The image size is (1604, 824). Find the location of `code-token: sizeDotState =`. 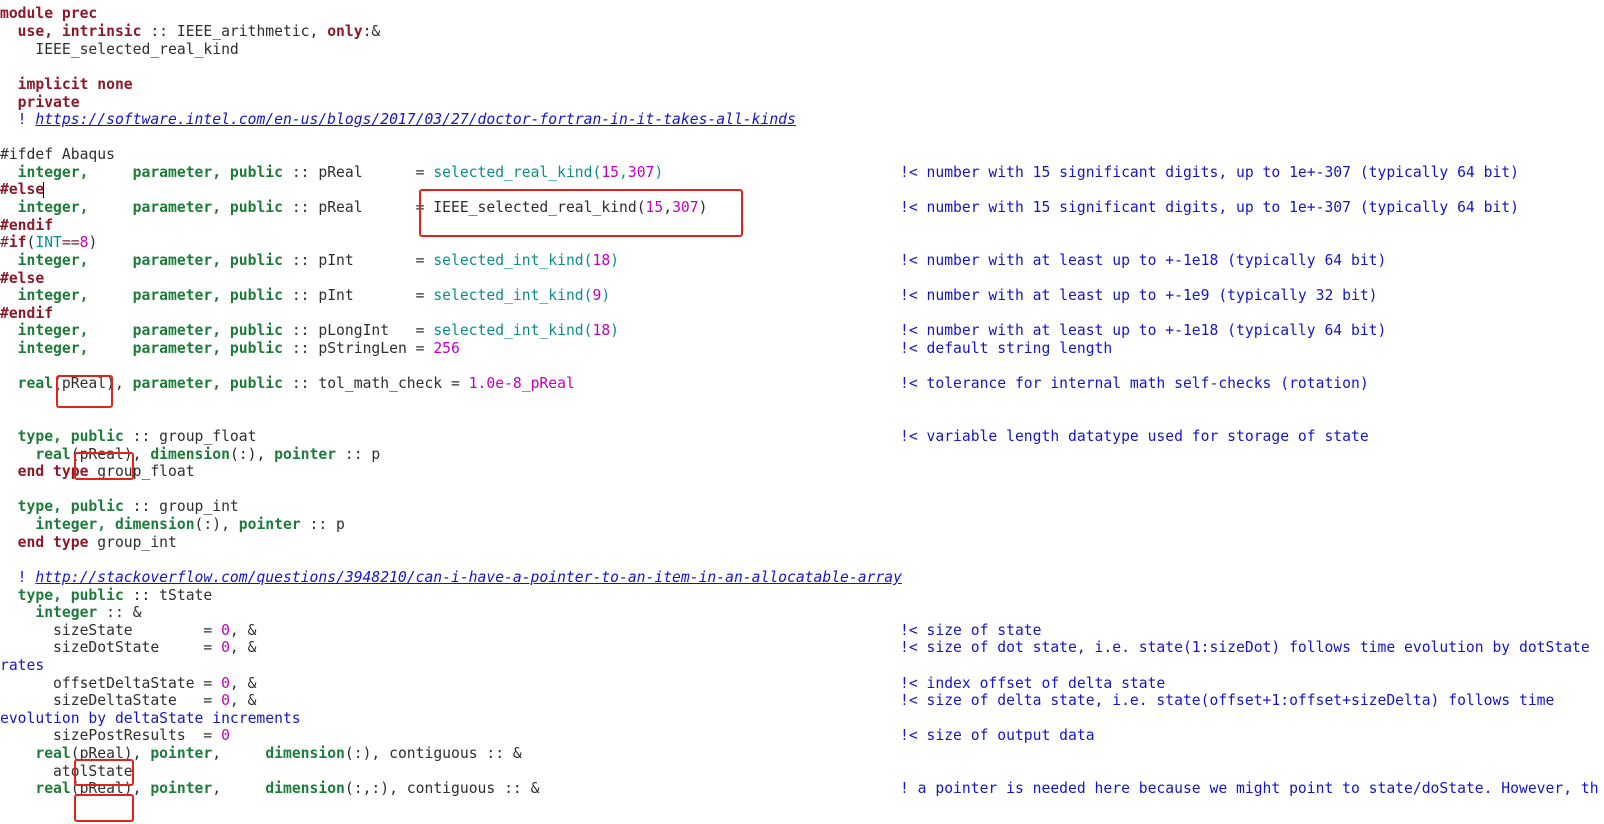

code-token: sizeDotState = is located at coordinates (111, 647).